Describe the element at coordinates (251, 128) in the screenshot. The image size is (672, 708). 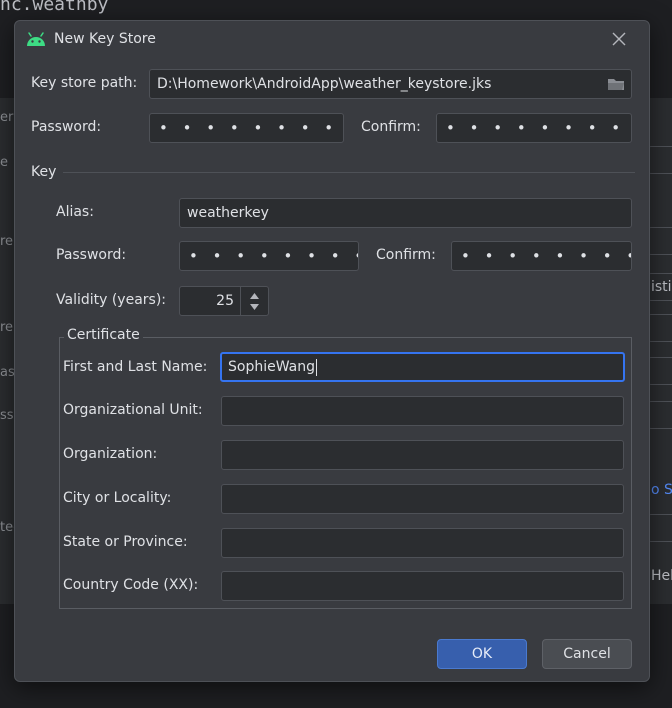
I see `keystore-password-value: • • • • • • • • • •` at that location.